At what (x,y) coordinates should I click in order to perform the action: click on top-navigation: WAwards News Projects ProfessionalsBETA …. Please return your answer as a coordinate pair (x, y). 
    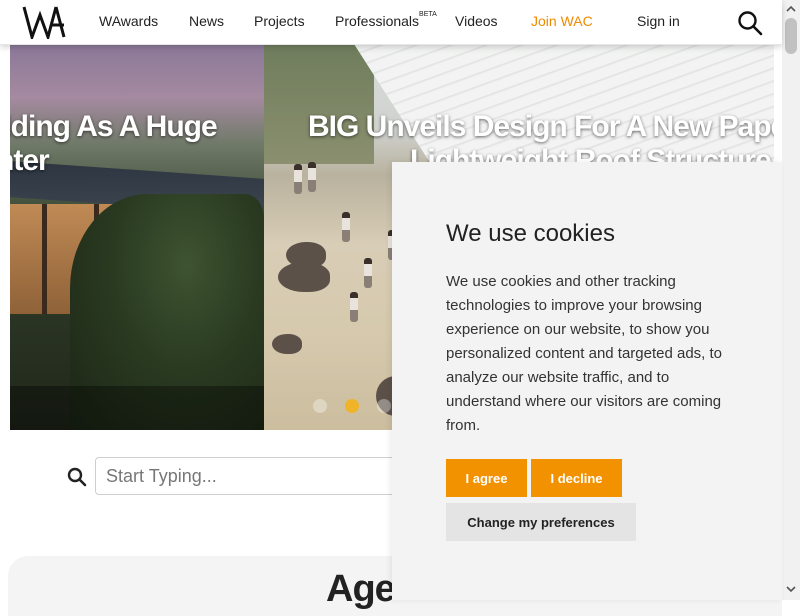
    Looking at the image, I should click on (391, 22).